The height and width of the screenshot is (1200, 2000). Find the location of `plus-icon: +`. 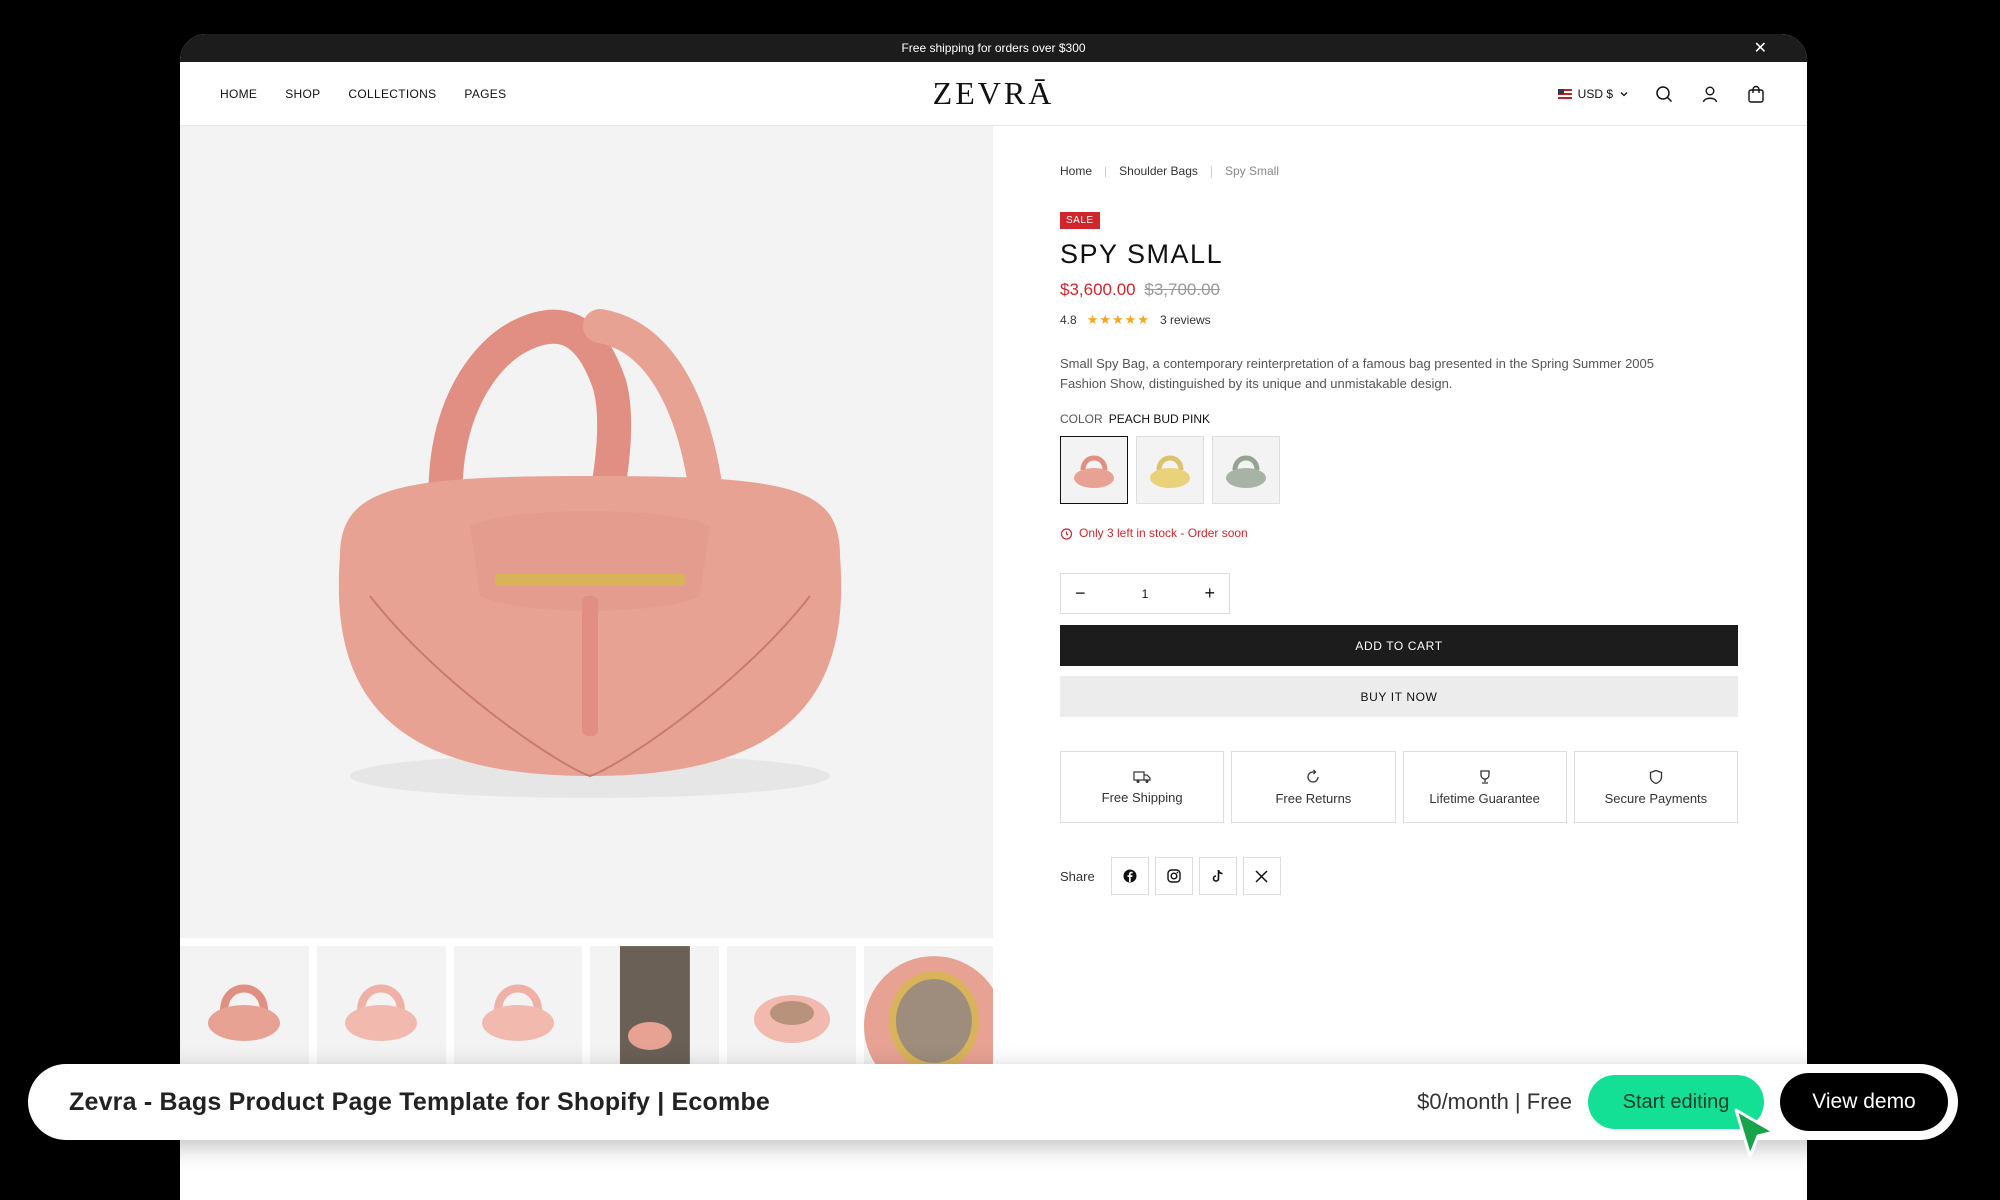

plus-icon: + is located at coordinates (1209, 593).